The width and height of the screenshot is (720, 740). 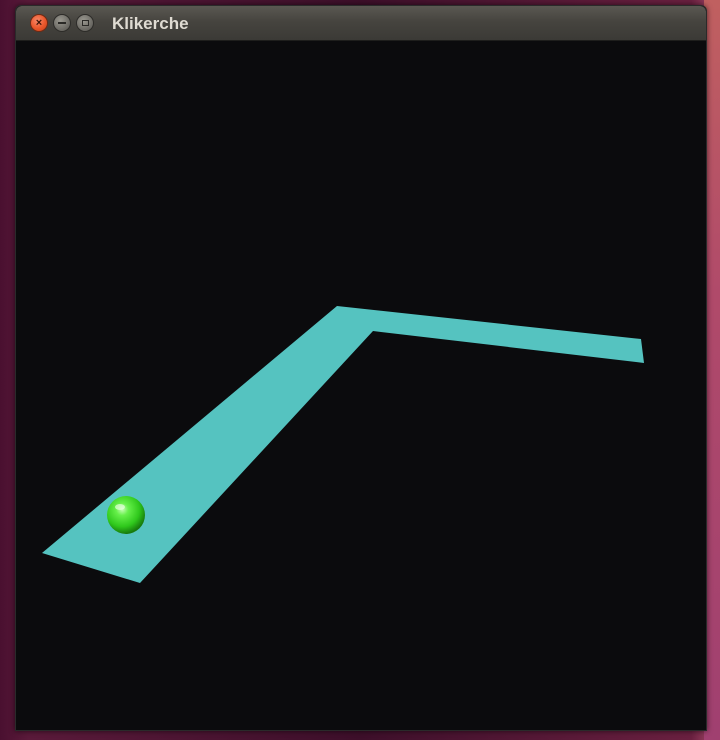 What do you see at coordinates (126, 515) in the screenshot?
I see `ball` at bounding box center [126, 515].